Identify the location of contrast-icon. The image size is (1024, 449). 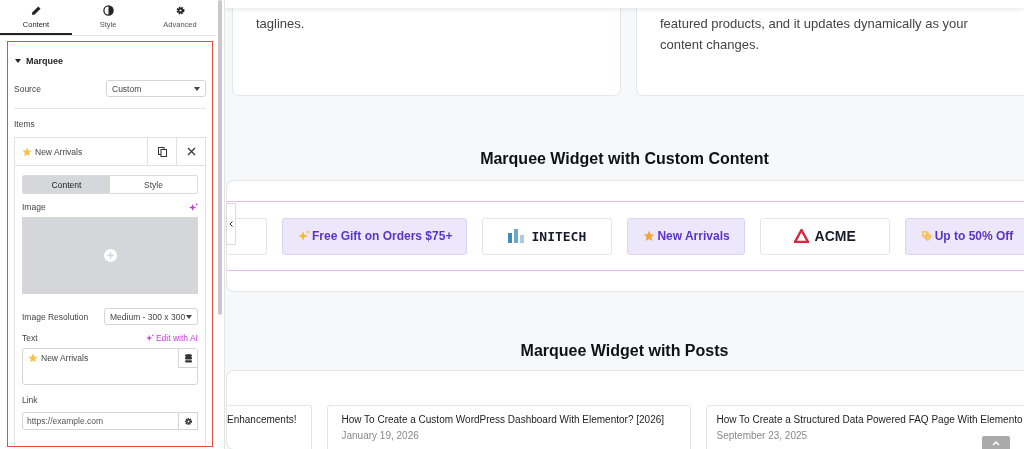
(108, 10).